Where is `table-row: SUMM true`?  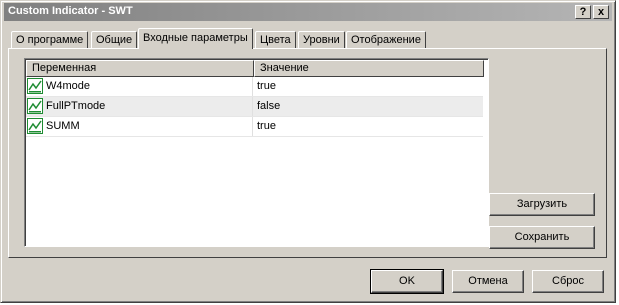
table-row: SUMM true is located at coordinates (254, 127).